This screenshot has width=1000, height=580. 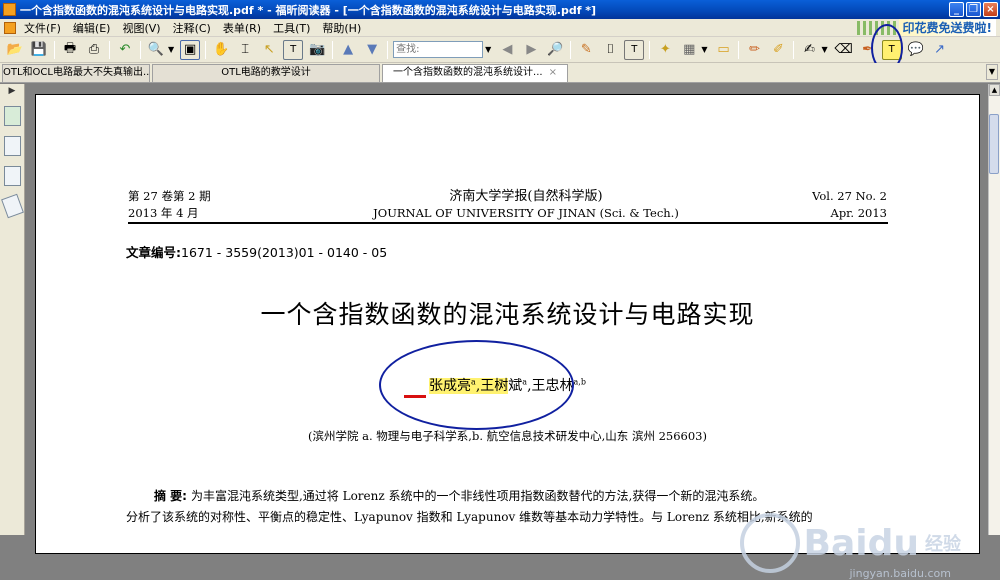 What do you see at coordinates (12, 146) in the screenshot?
I see `pages-icon` at bounding box center [12, 146].